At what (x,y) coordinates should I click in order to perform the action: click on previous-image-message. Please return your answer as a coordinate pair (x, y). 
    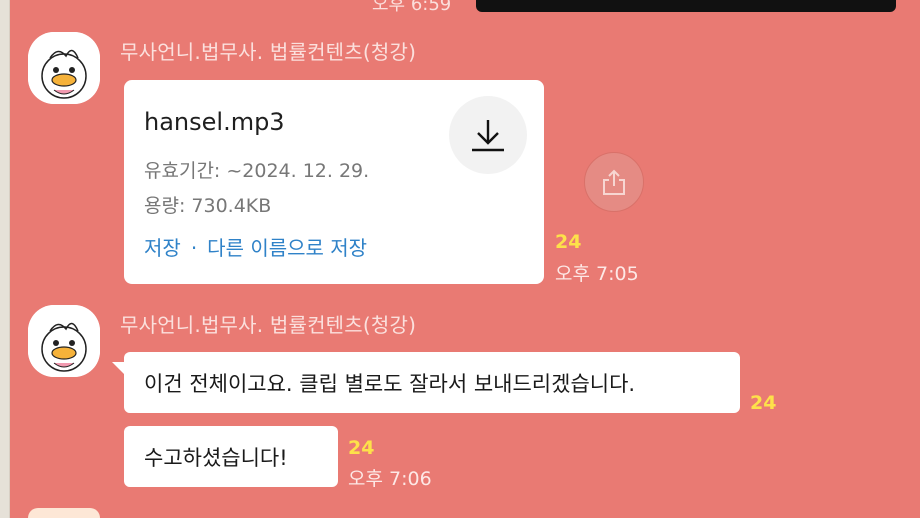
    Looking at the image, I should click on (686, 6).